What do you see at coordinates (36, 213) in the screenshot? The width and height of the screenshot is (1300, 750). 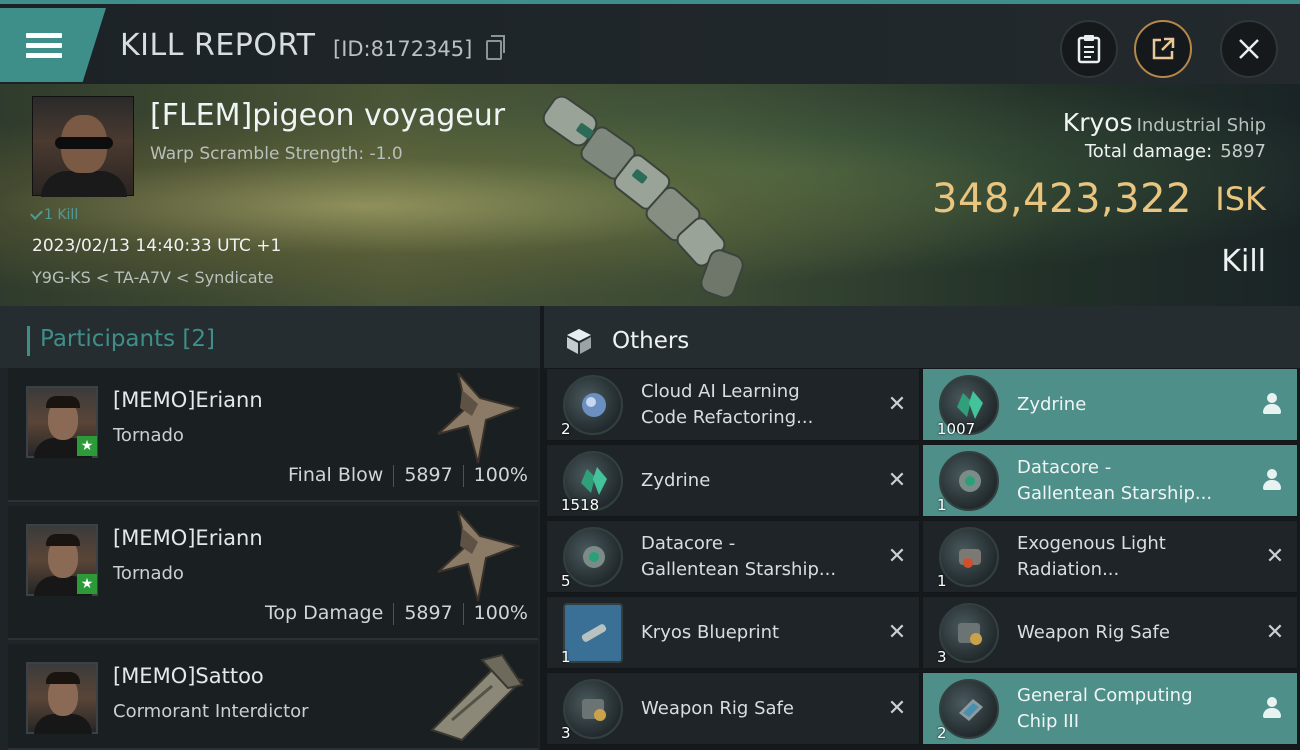 I see `check-icon` at bounding box center [36, 213].